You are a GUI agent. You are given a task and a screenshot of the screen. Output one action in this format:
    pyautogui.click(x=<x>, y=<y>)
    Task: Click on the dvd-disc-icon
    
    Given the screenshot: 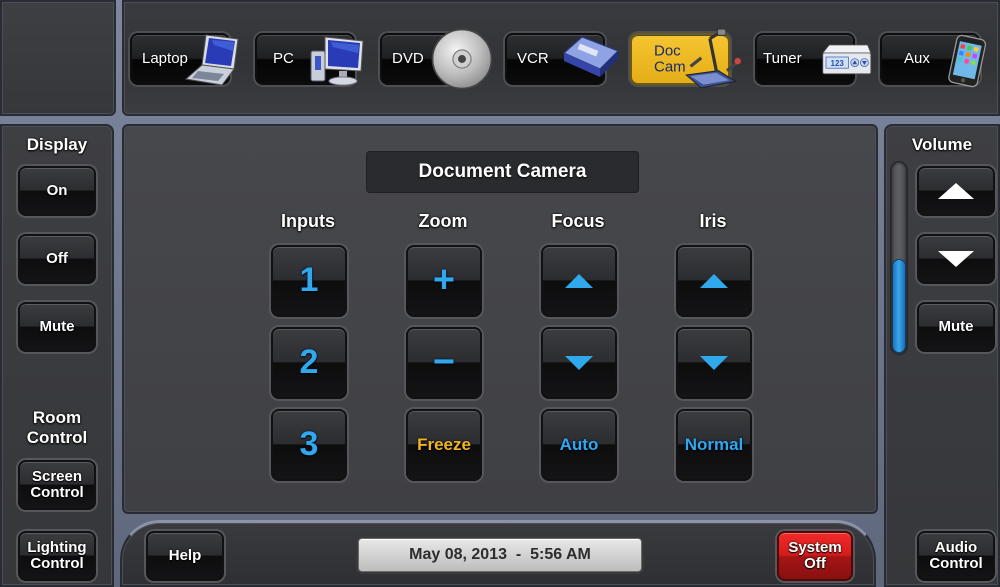 What is the action you would take?
    pyautogui.click(x=462, y=59)
    